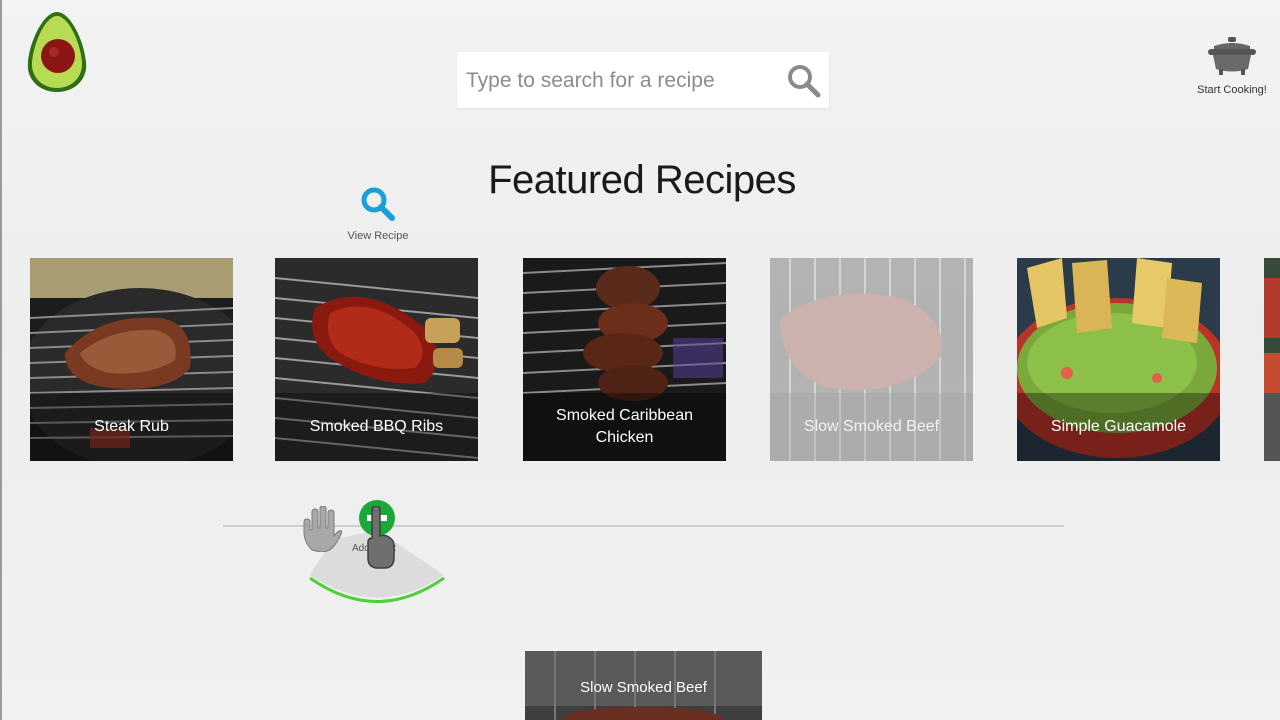  What do you see at coordinates (1232, 56) in the screenshot?
I see `cooking-pot-icon` at bounding box center [1232, 56].